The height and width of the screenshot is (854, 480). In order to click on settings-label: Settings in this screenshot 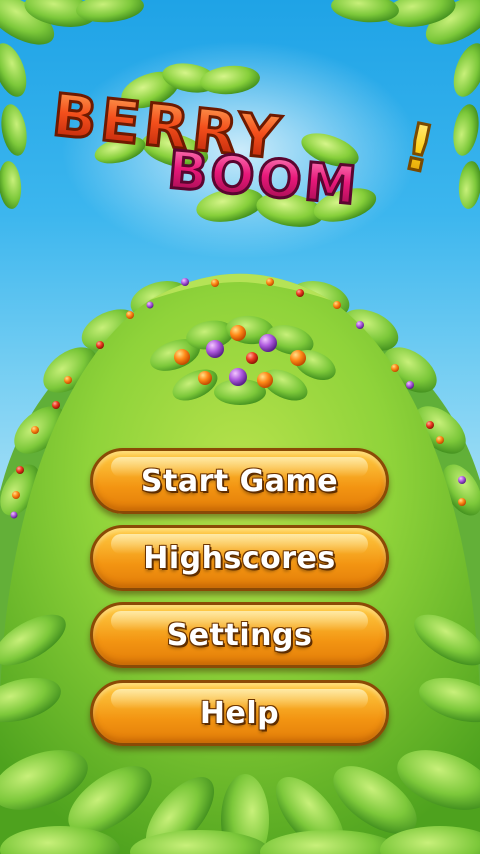, I will do `click(239, 635)`.